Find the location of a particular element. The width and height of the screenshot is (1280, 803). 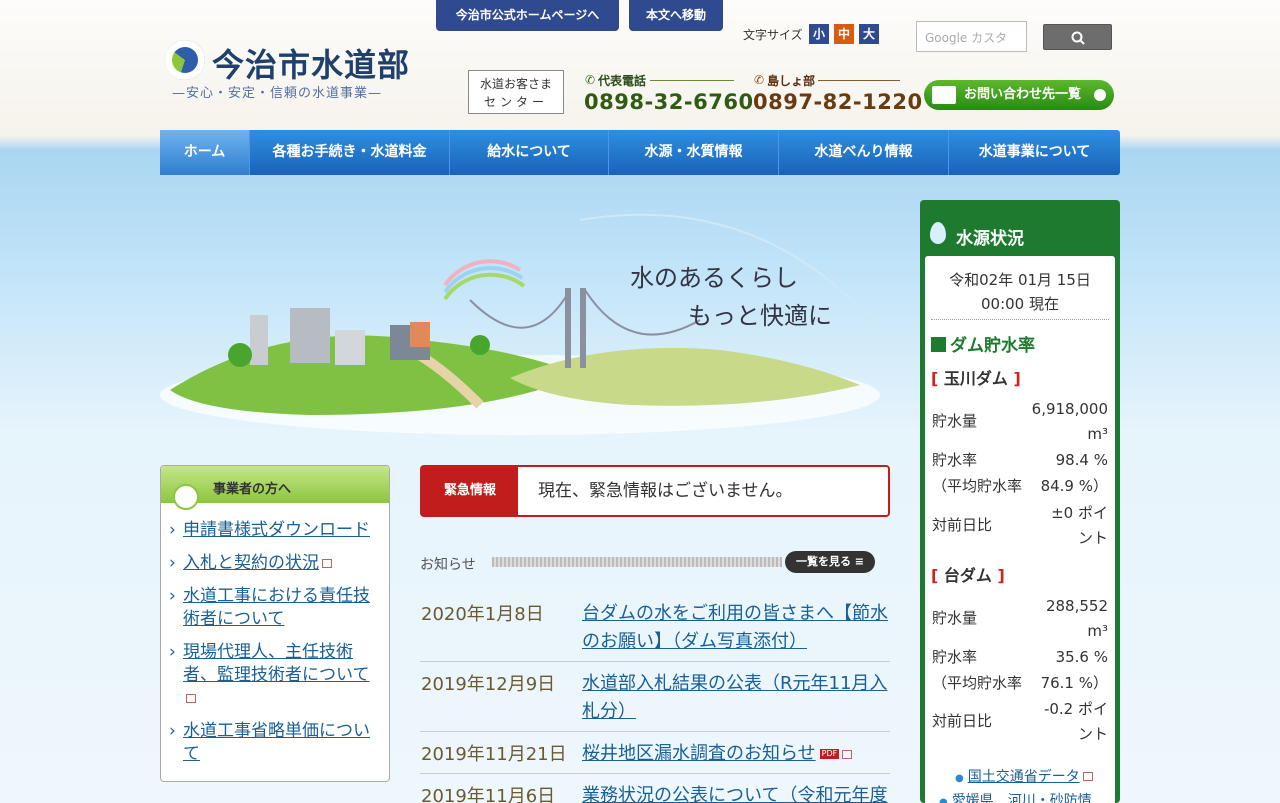

business-link: 入札と契約の状況 is located at coordinates (275, 563).